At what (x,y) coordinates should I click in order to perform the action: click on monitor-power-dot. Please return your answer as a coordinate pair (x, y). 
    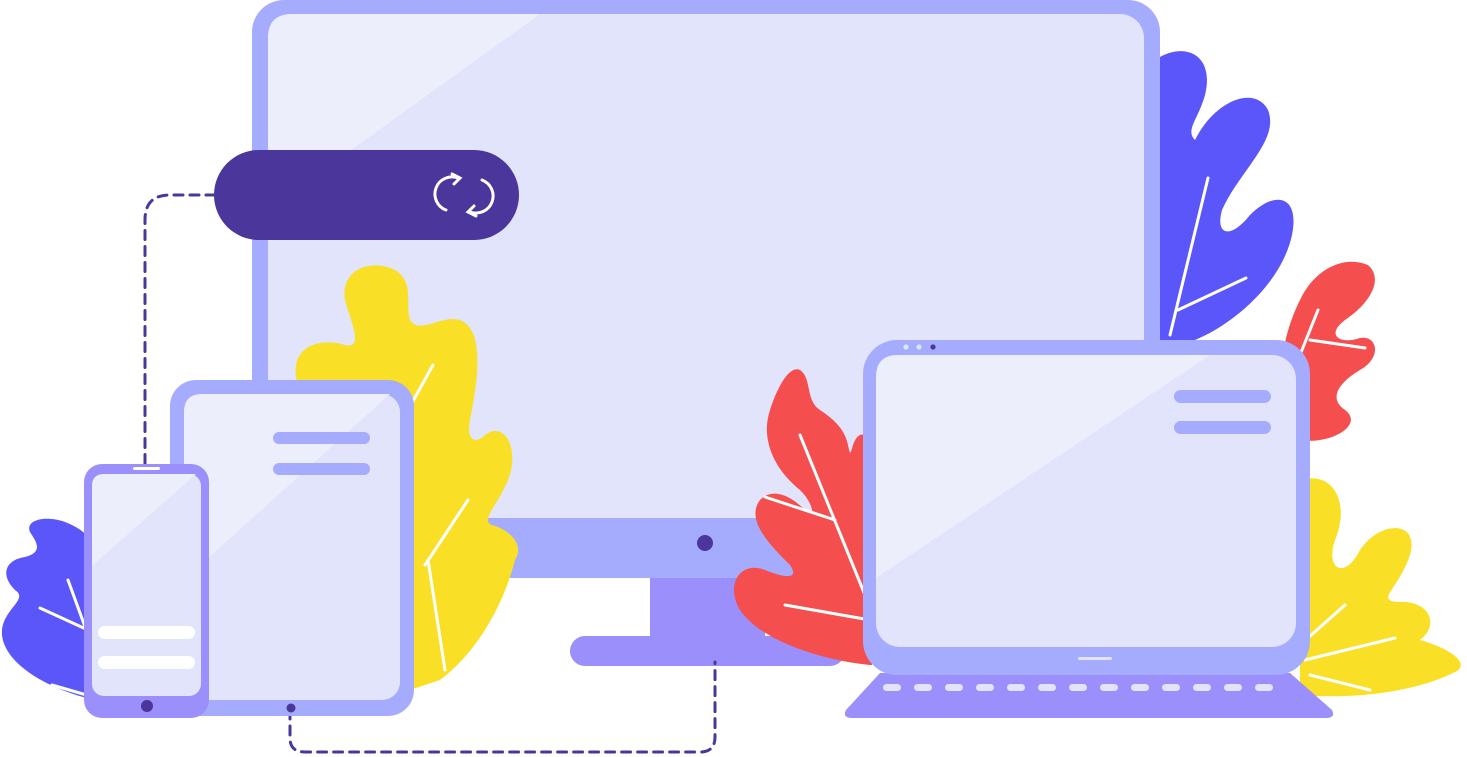
    Looking at the image, I should click on (705, 543).